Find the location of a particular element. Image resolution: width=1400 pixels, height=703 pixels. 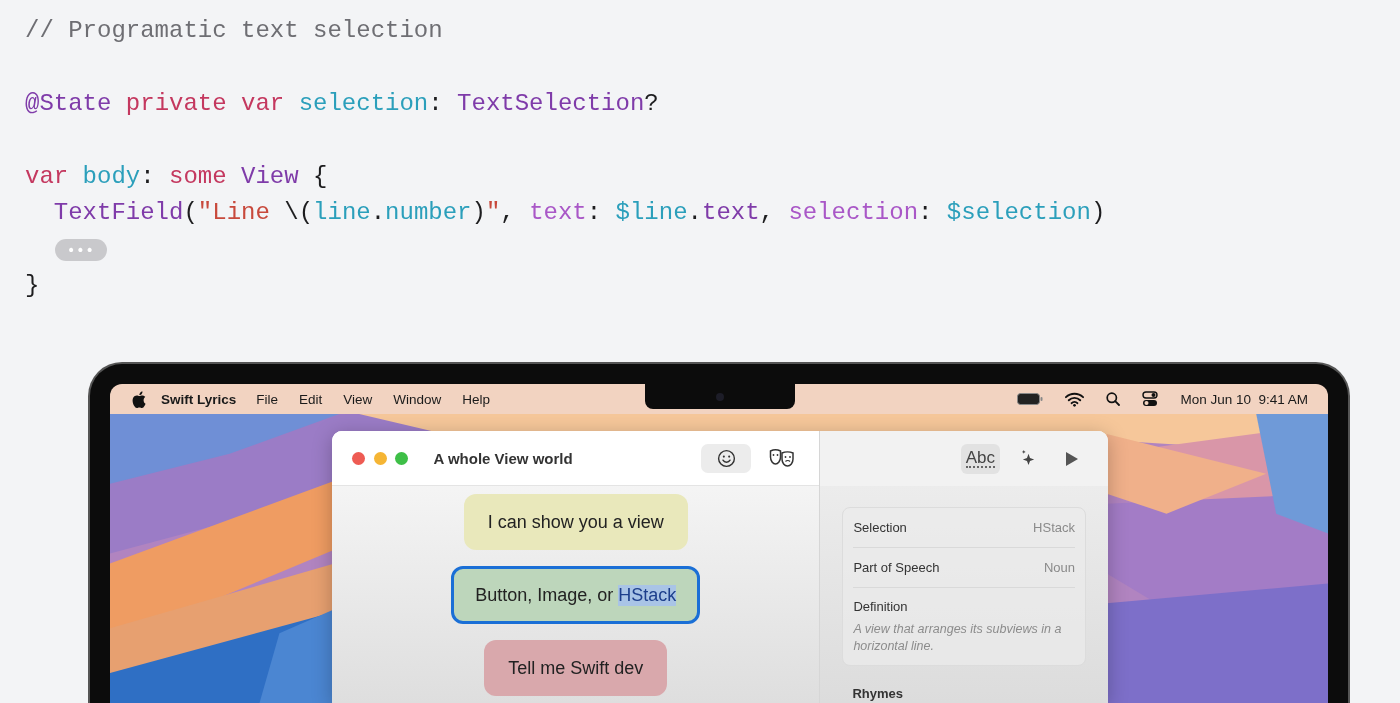

code-line: var body: some View { is located at coordinates (176, 176).